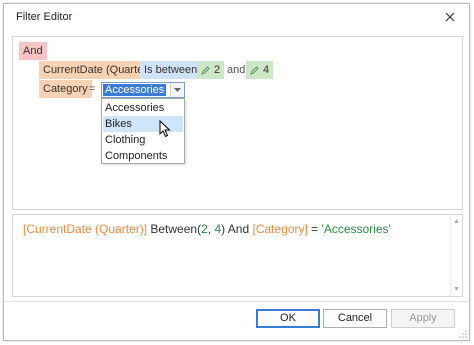  I want to click on dropdown-item-components: Components, so click(143, 156).